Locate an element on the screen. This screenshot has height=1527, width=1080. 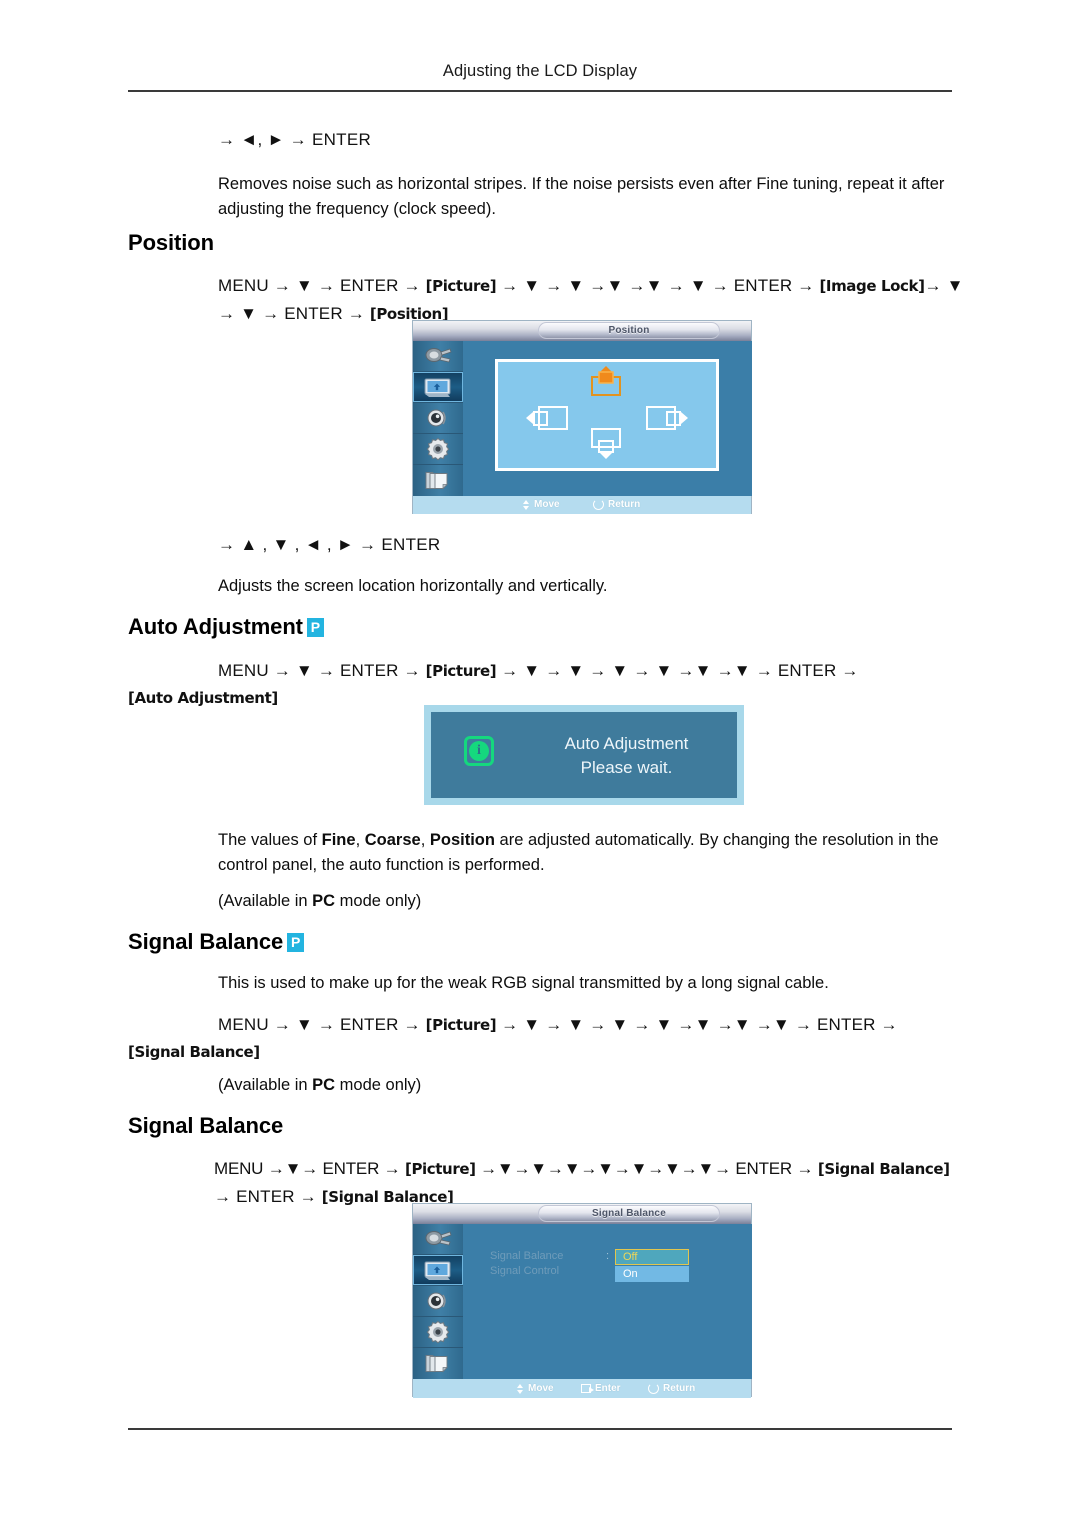
move-down-icon is located at coordinates (606, 444).